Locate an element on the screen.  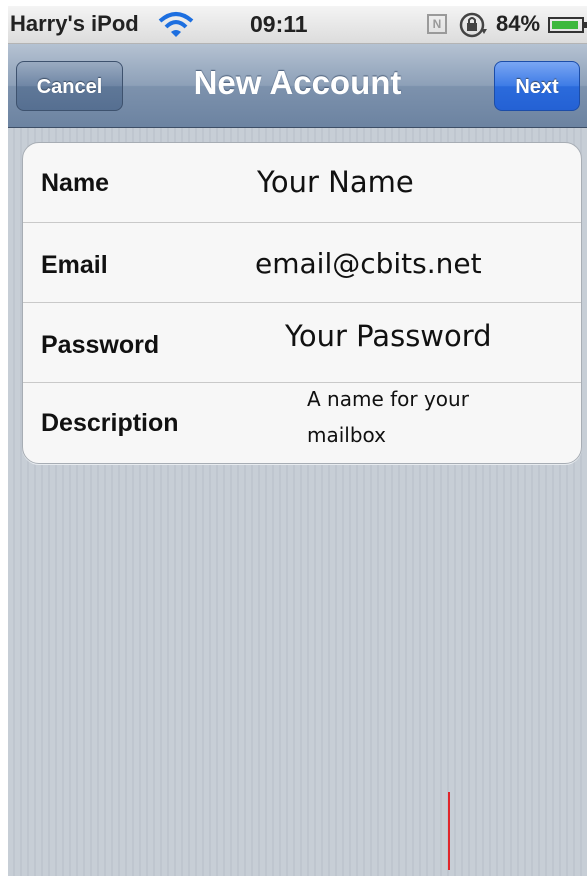
status-time: 09:11 is located at coordinates (279, 24).